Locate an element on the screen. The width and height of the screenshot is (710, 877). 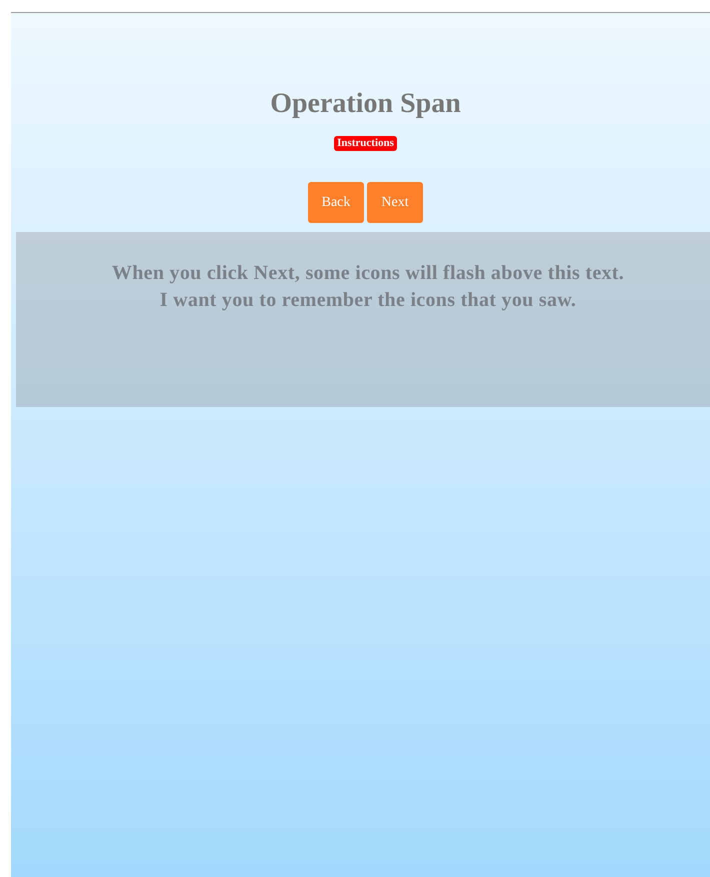
instruction-text: I want you to remember the icons that you saw. is located at coordinates (368, 300).